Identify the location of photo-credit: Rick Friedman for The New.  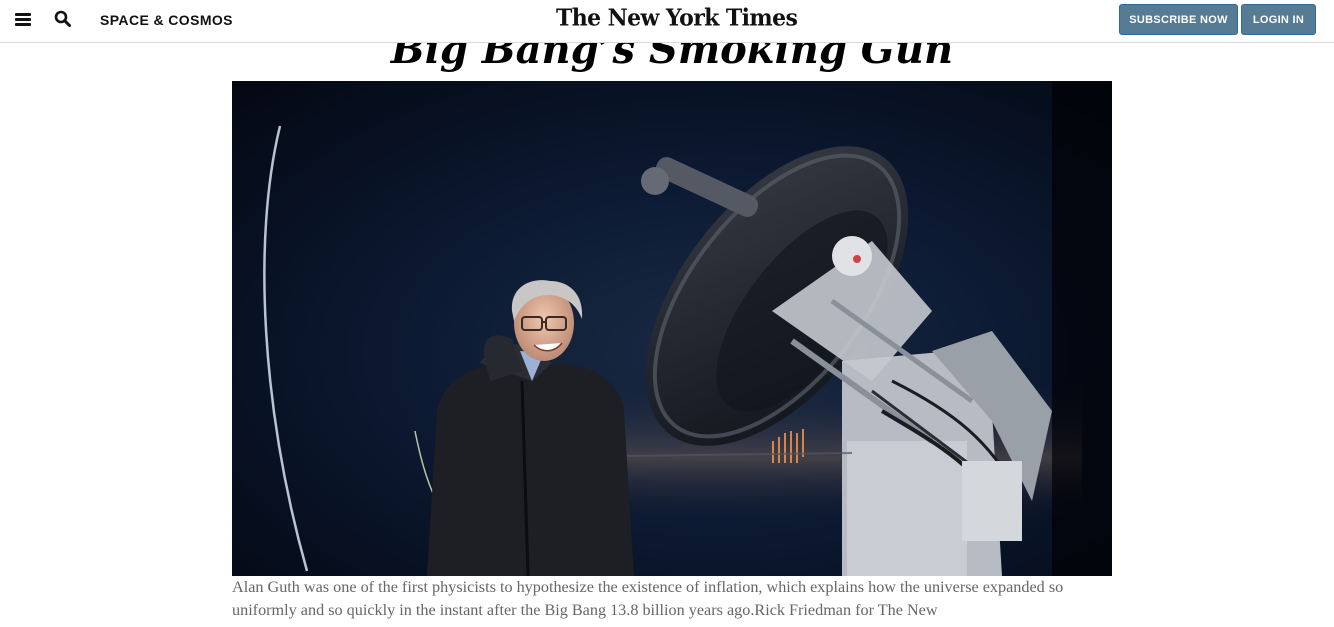
(846, 610).